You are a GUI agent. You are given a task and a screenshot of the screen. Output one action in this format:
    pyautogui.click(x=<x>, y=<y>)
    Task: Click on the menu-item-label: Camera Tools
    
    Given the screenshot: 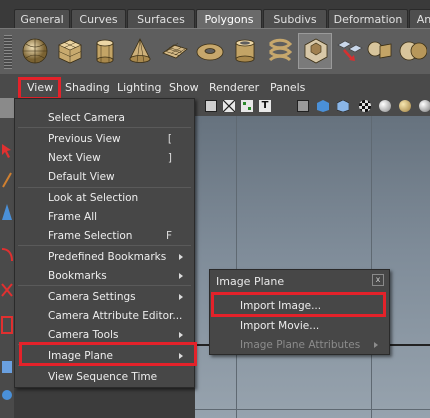 What is the action you would take?
    pyautogui.click(x=83, y=335)
    